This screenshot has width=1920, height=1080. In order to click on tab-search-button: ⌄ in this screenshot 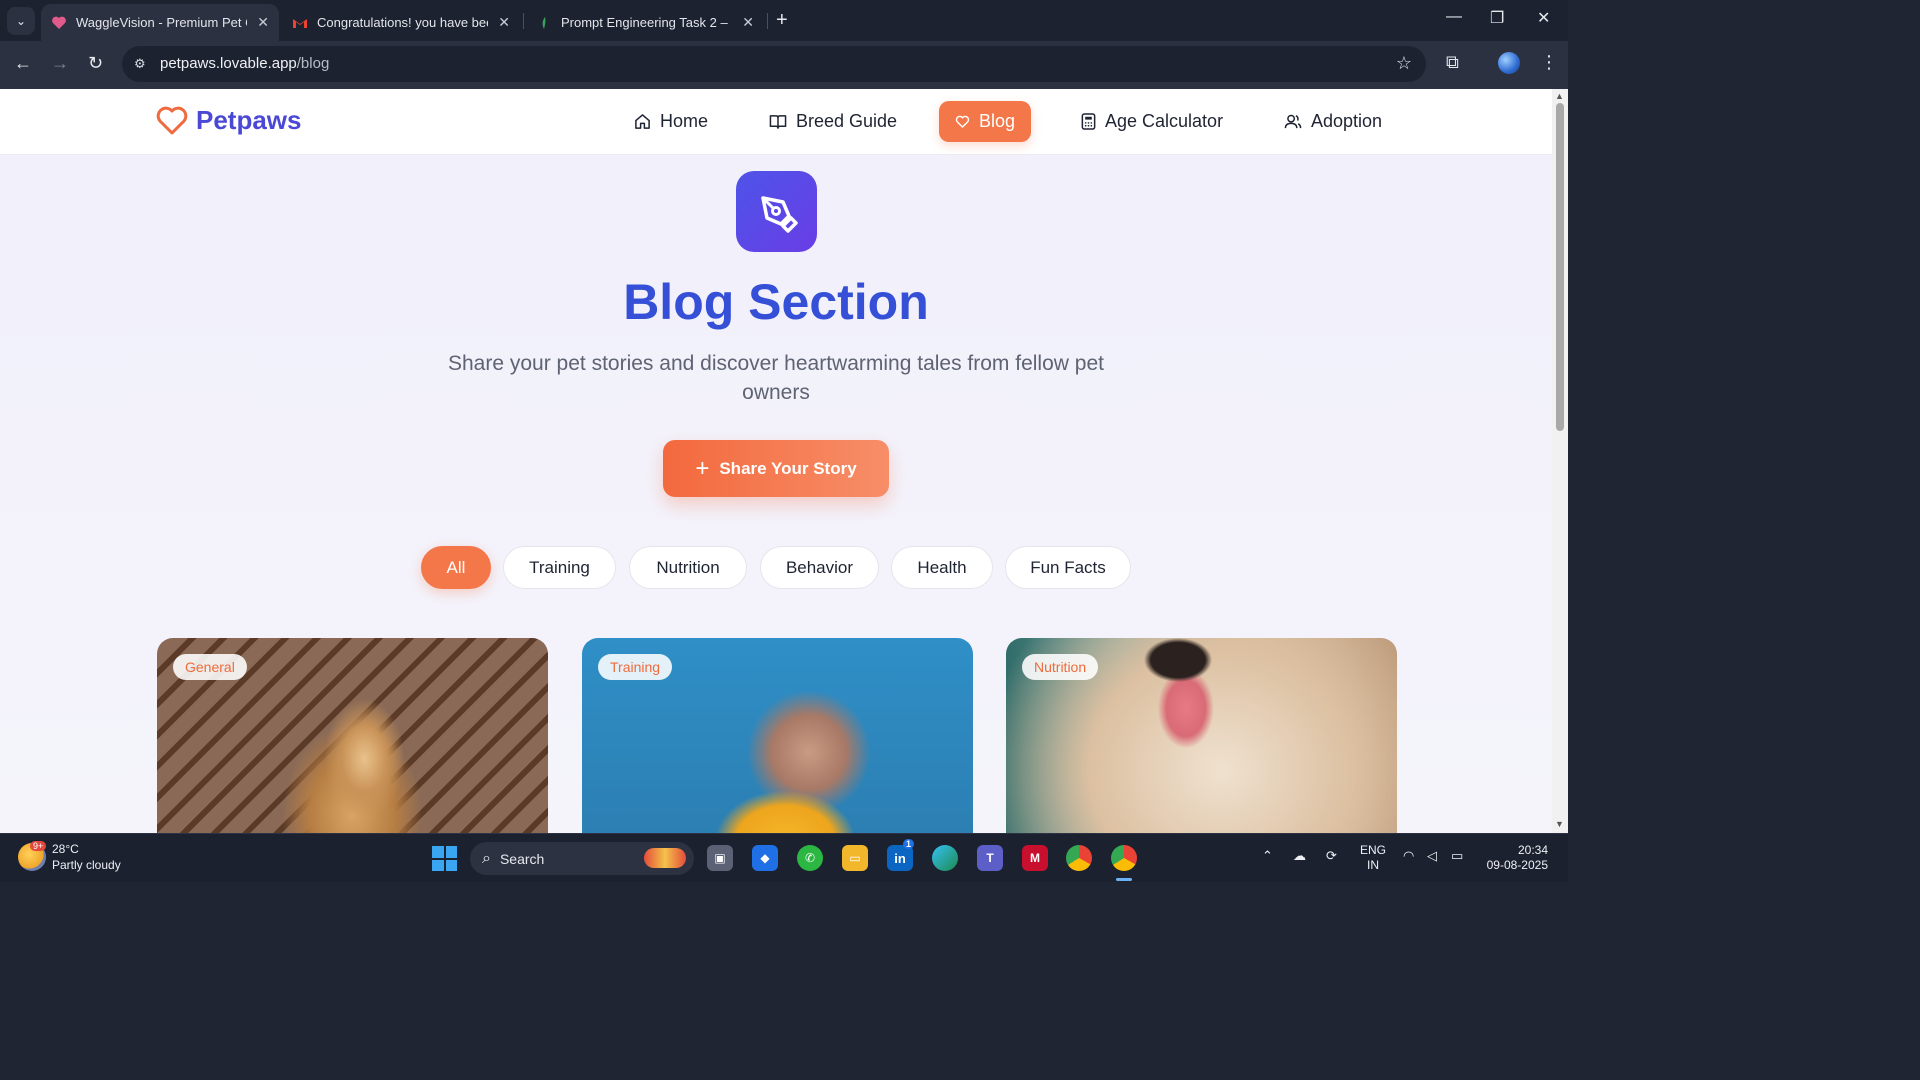, I will do `click(21, 21)`.